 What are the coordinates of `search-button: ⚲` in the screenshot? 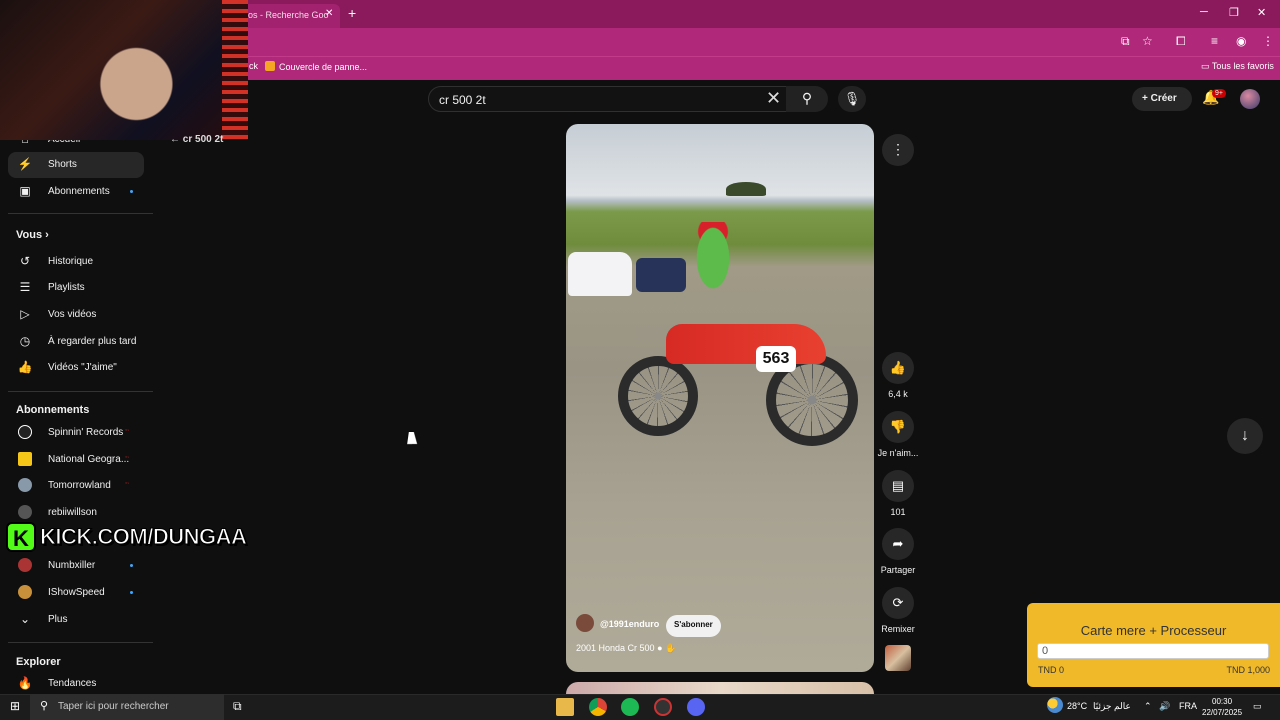 It's located at (807, 99).